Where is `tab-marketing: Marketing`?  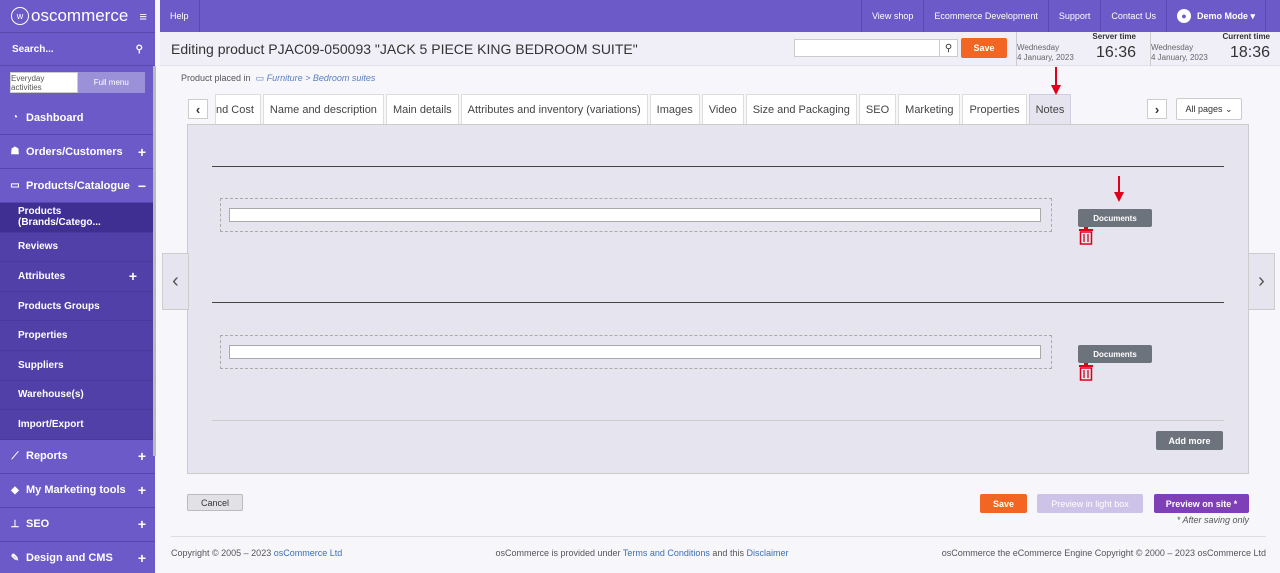 tab-marketing: Marketing is located at coordinates (929, 109).